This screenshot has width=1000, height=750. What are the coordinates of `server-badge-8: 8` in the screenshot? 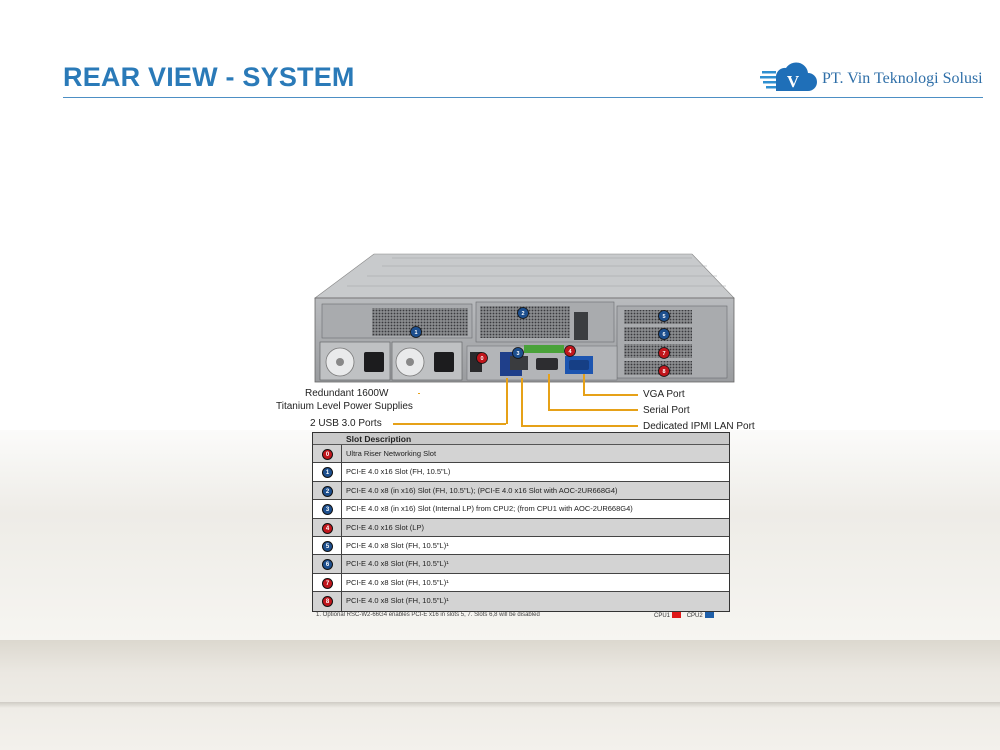 It's located at (664, 371).